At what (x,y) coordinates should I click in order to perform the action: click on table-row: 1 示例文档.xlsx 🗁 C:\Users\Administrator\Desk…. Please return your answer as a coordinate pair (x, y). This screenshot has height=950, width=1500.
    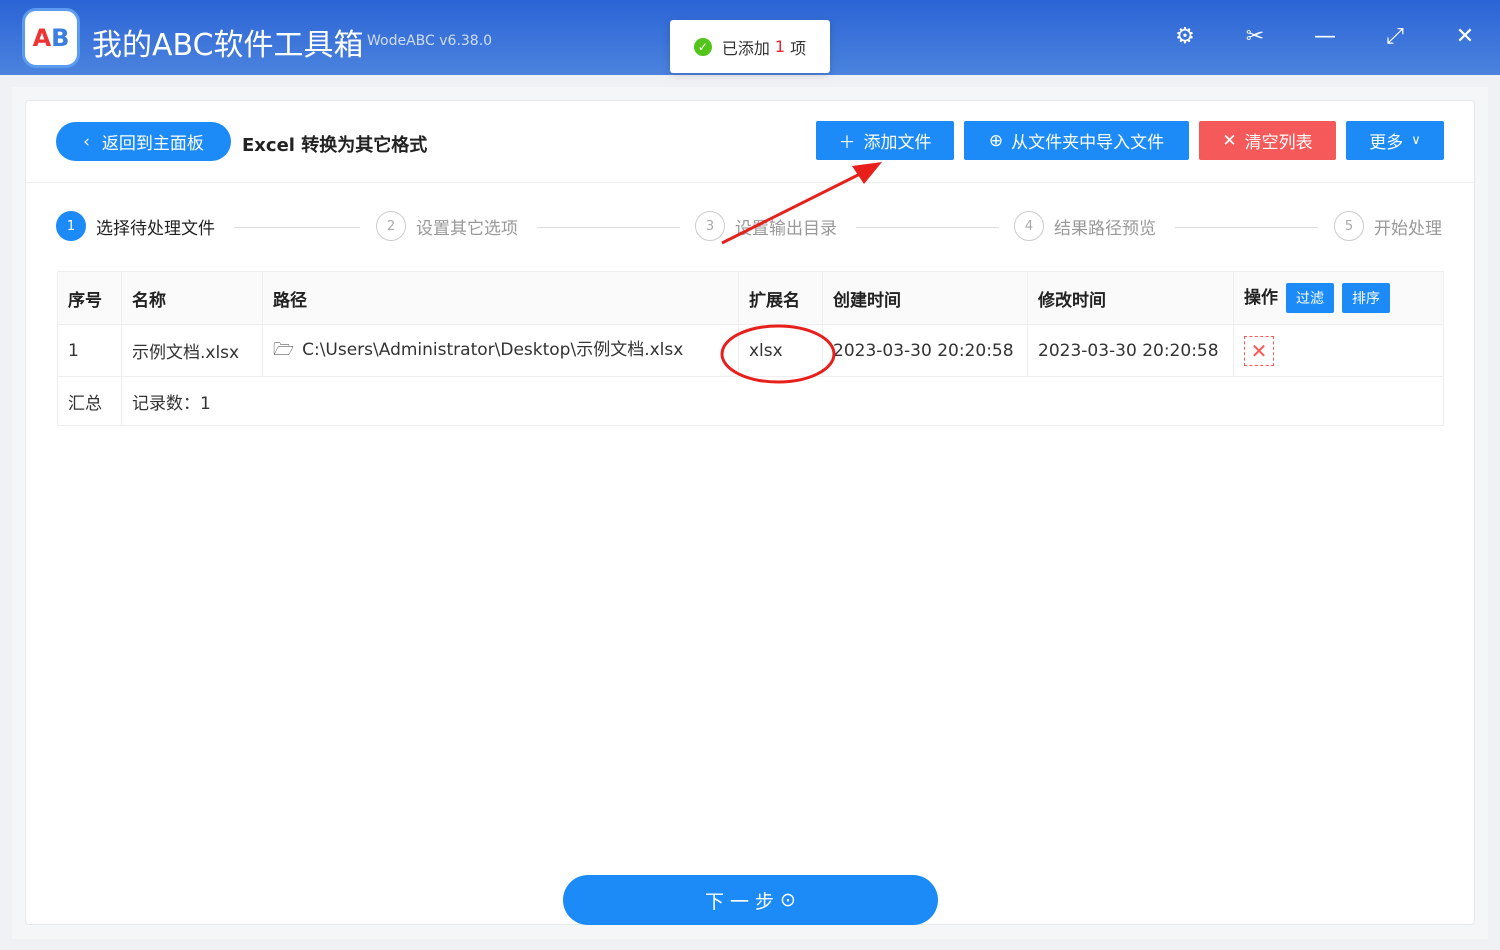
    Looking at the image, I should click on (750, 350).